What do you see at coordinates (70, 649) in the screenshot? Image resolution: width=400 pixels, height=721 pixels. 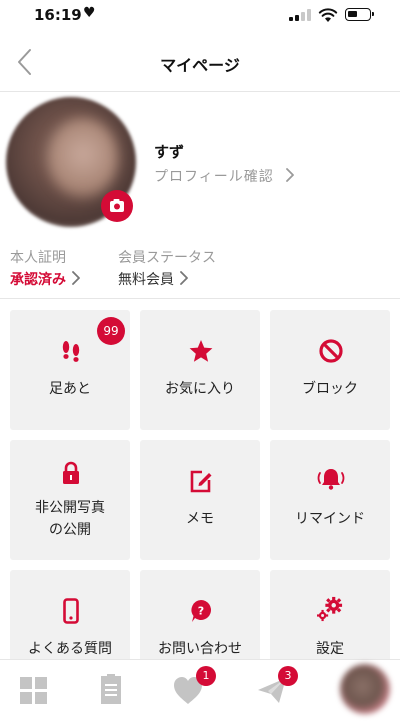 I see `tile-label: よくある質問` at bounding box center [70, 649].